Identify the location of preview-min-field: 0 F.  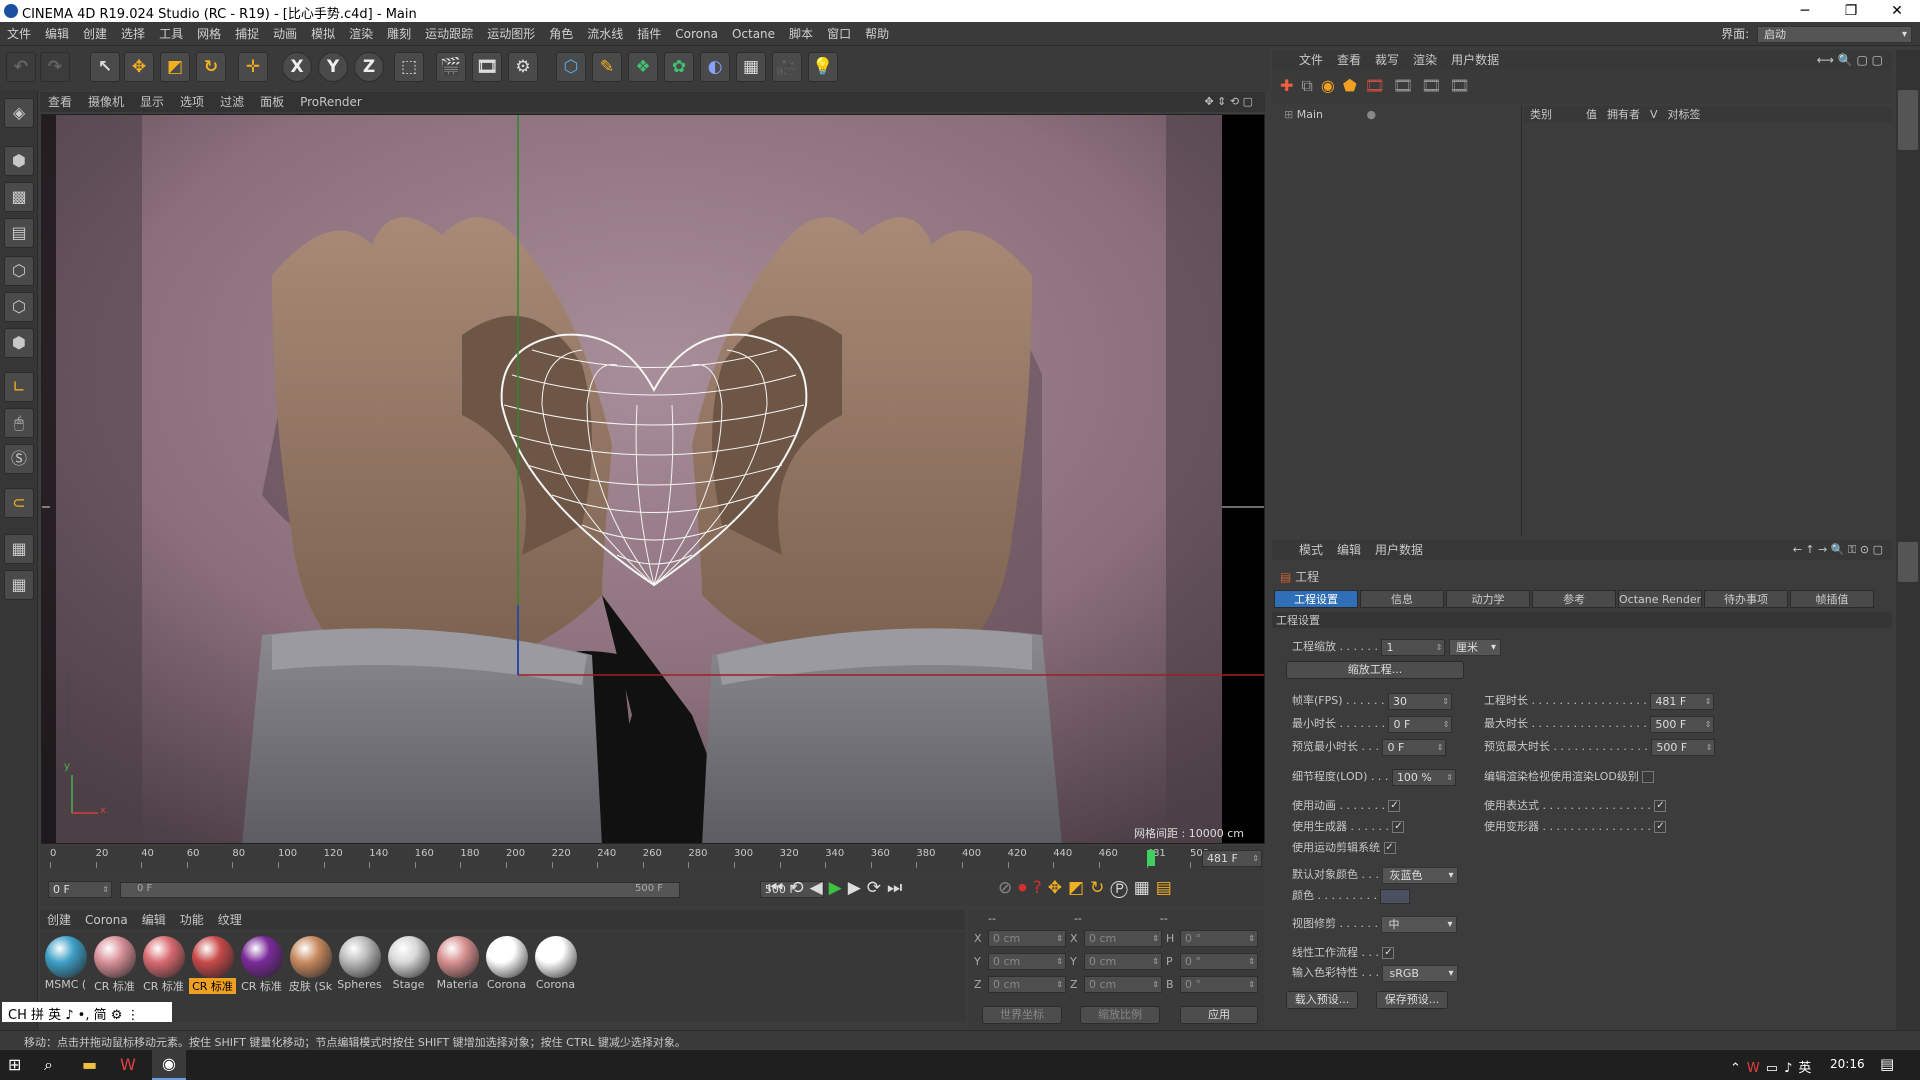
(1414, 747).